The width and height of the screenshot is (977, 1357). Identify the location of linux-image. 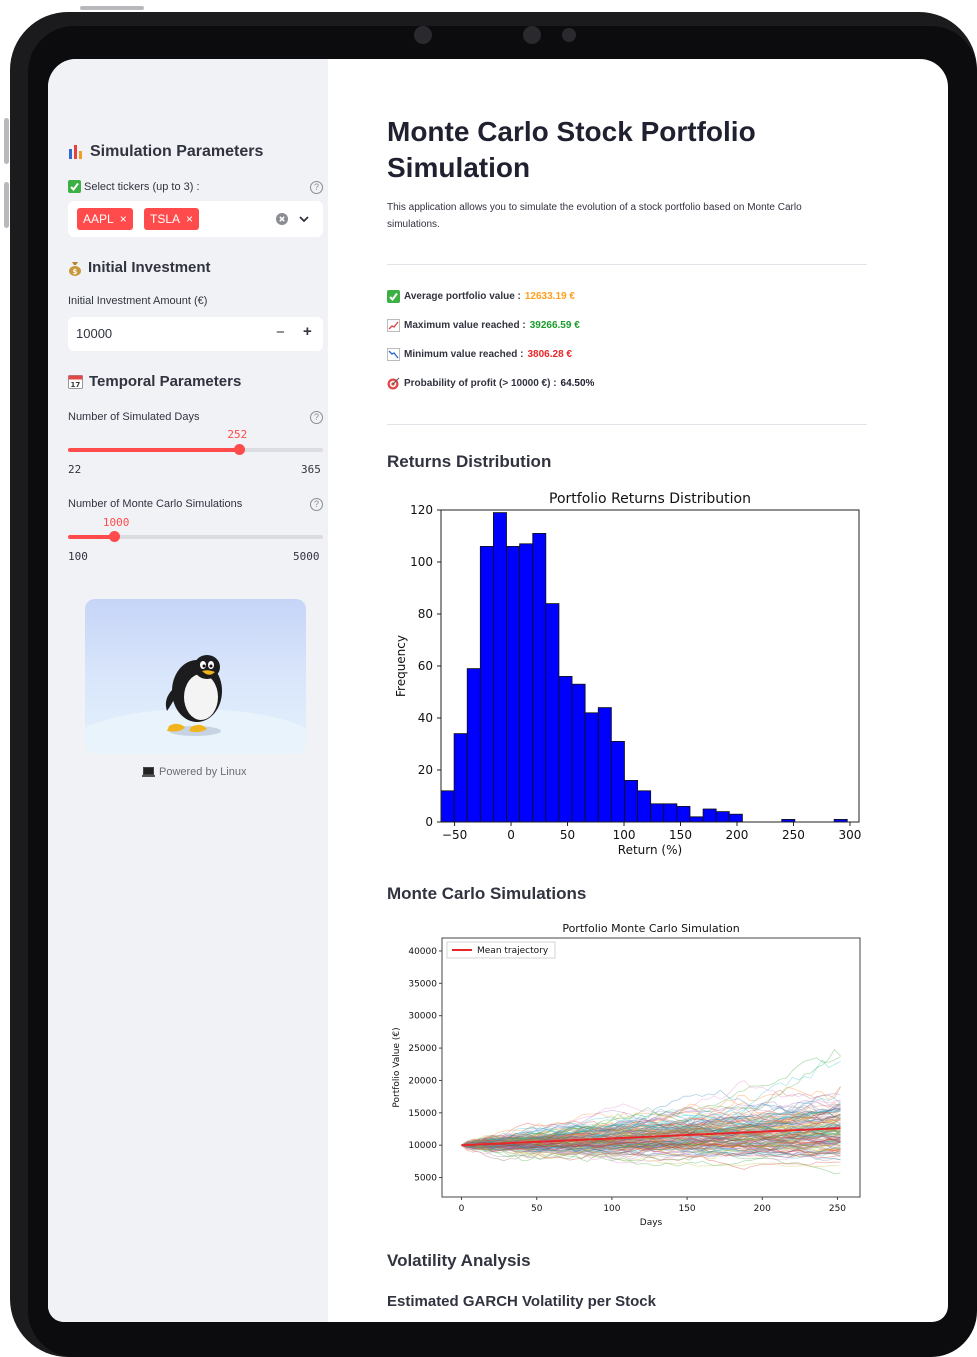
(195, 676).